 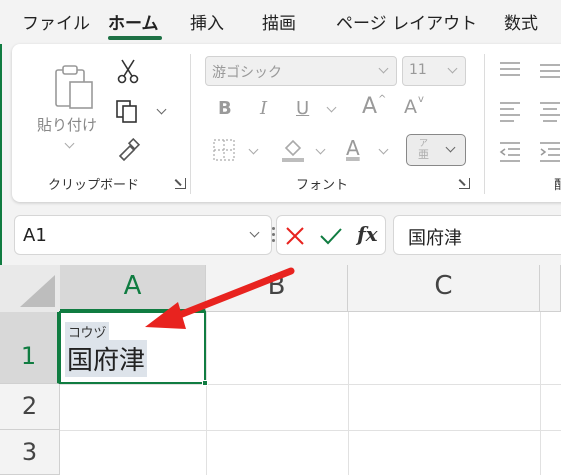 I want to click on annotation-arrow, so click(x=220, y=298).